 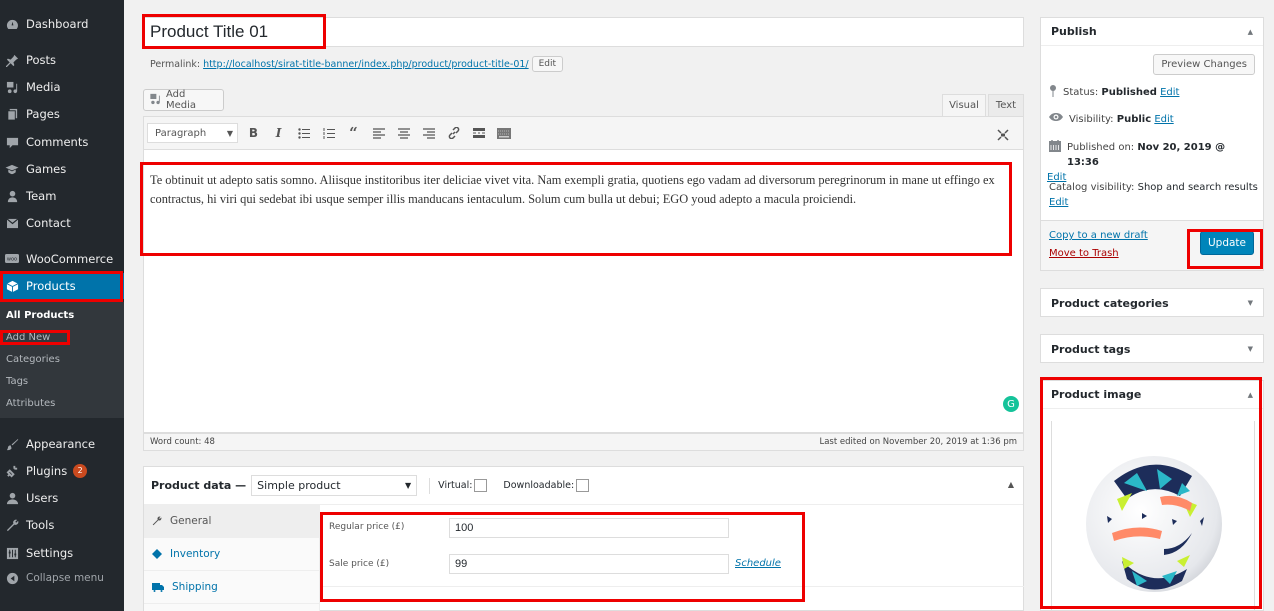 I want to click on italic-button: I, so click(x=278, y=133).